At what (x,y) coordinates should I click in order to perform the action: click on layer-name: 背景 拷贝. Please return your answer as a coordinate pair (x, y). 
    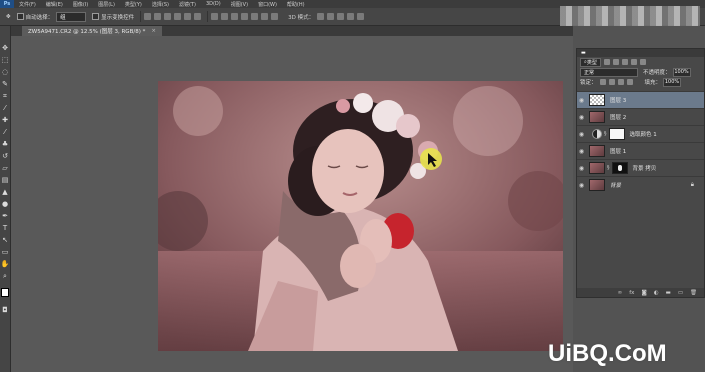
    Looking at the image, I should click on (644, 169).